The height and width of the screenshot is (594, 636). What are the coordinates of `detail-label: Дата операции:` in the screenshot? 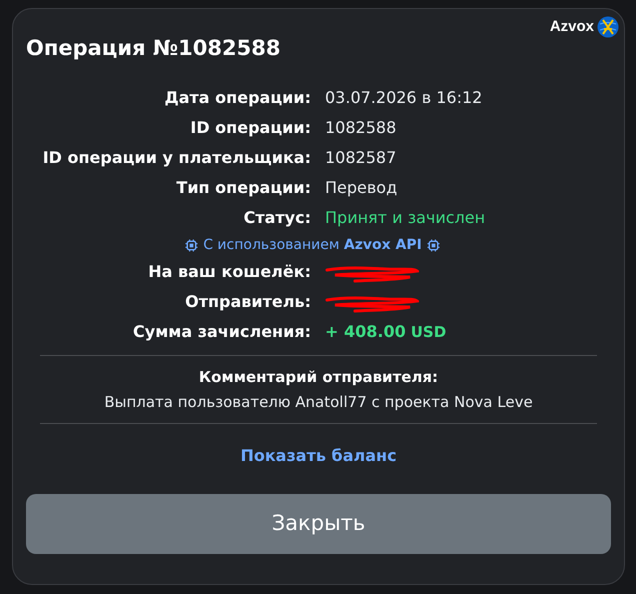 It's located at (237, 98).